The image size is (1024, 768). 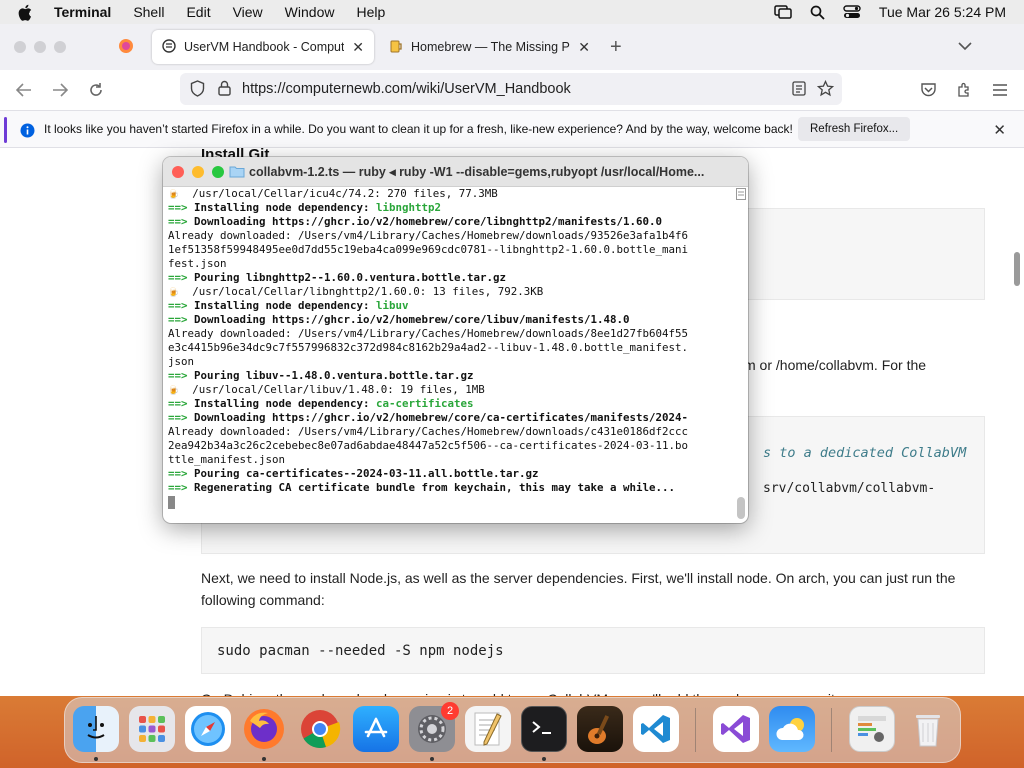 What do you see at coordinates (825, 90) in the screenshot?
I see `bookmark-star-icon` at bounding box center [825, 90].